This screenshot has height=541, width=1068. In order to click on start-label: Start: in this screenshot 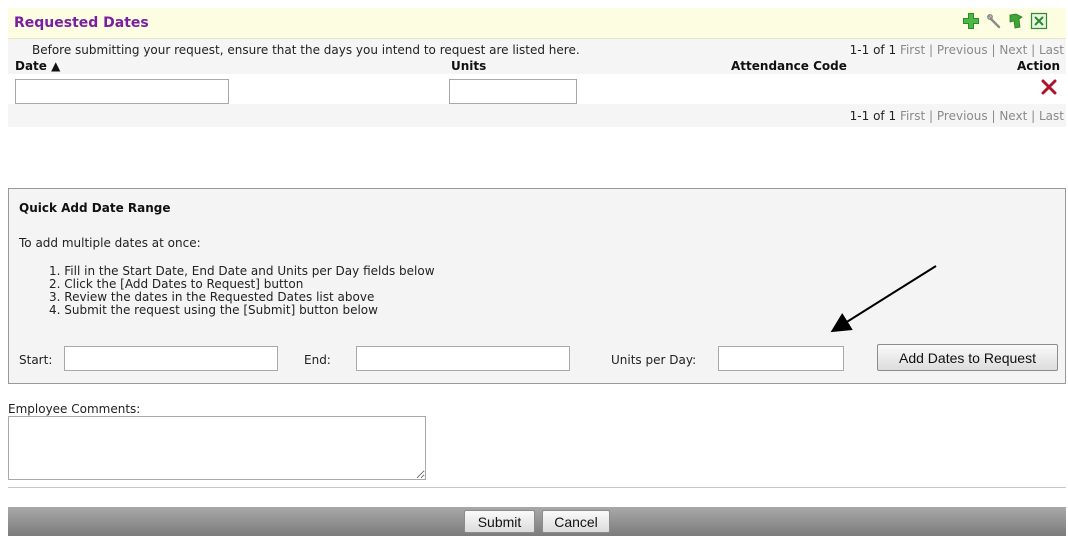, I will do `click(36, 360)`.